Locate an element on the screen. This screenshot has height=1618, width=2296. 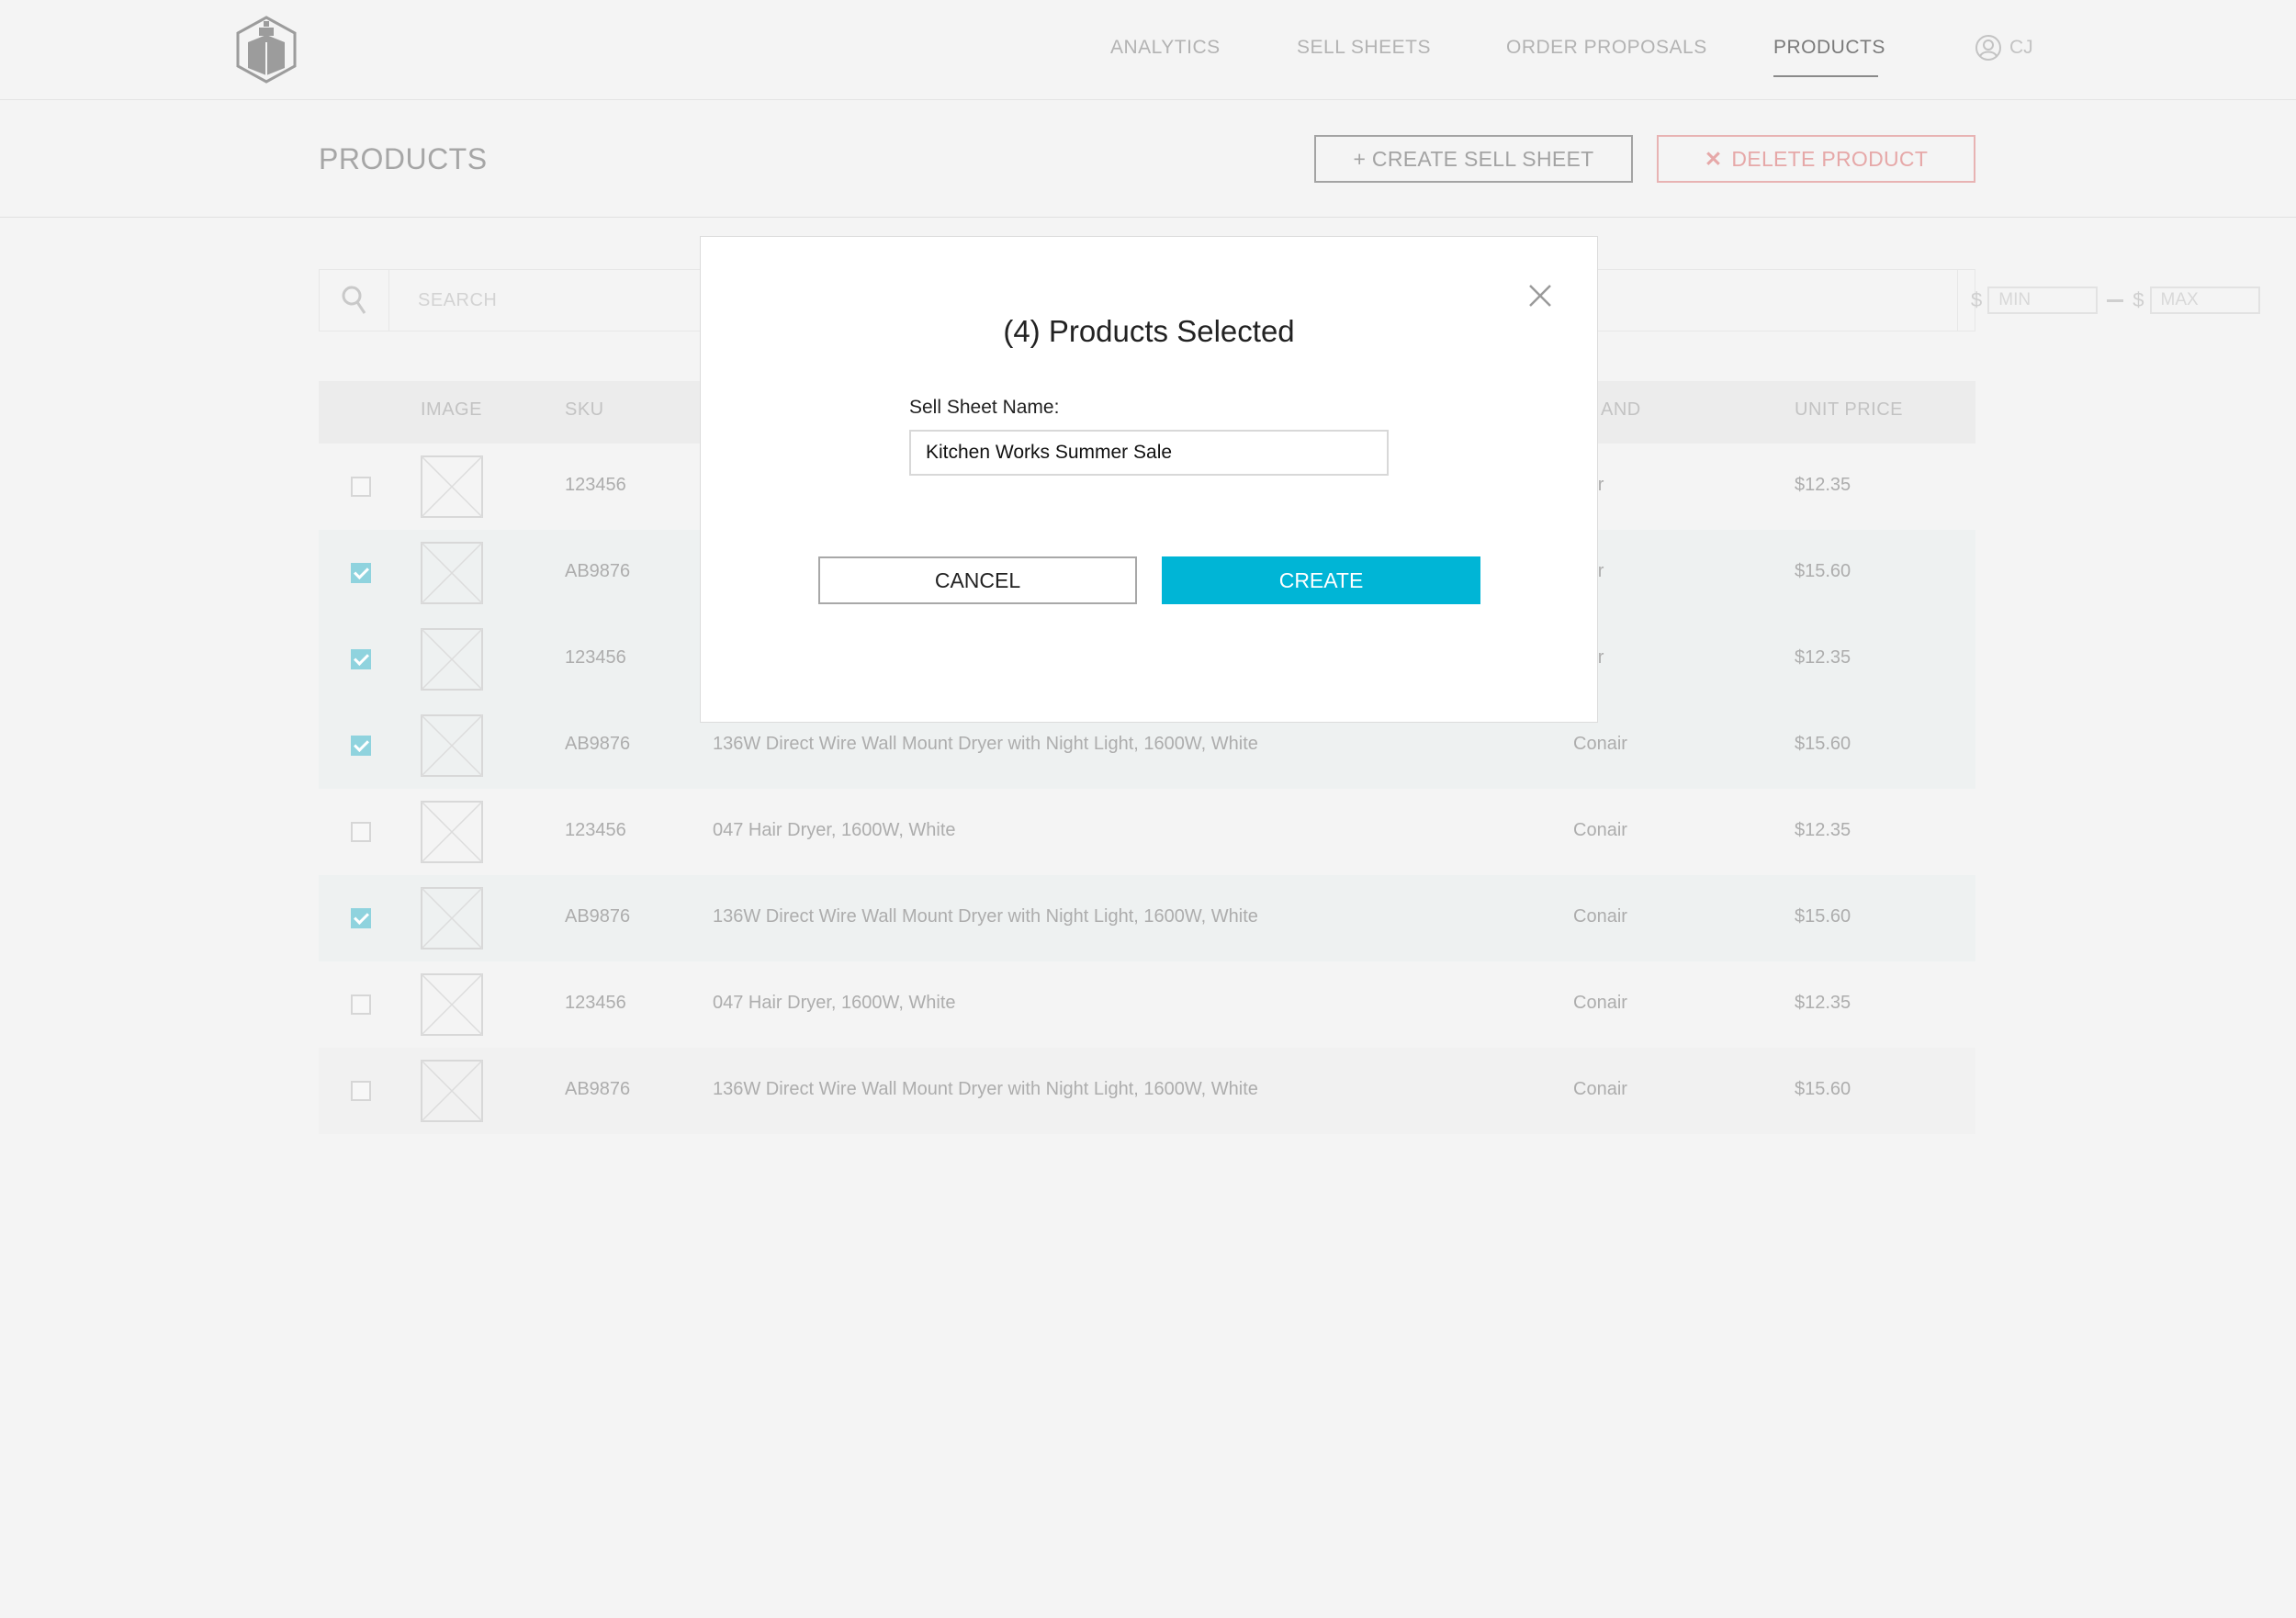
active-nav-indicator is located at coordinates (1825, 76).